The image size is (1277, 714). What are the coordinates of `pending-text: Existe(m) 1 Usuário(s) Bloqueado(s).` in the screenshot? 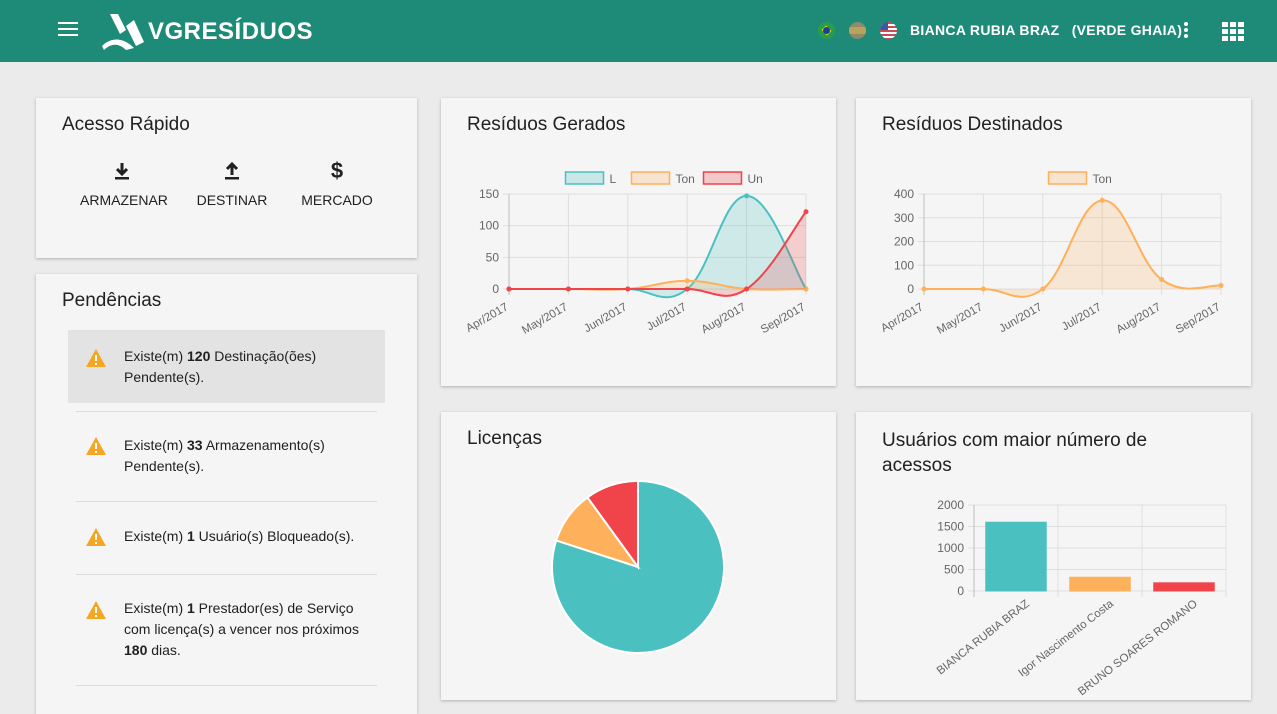 It's located at (239, 536).